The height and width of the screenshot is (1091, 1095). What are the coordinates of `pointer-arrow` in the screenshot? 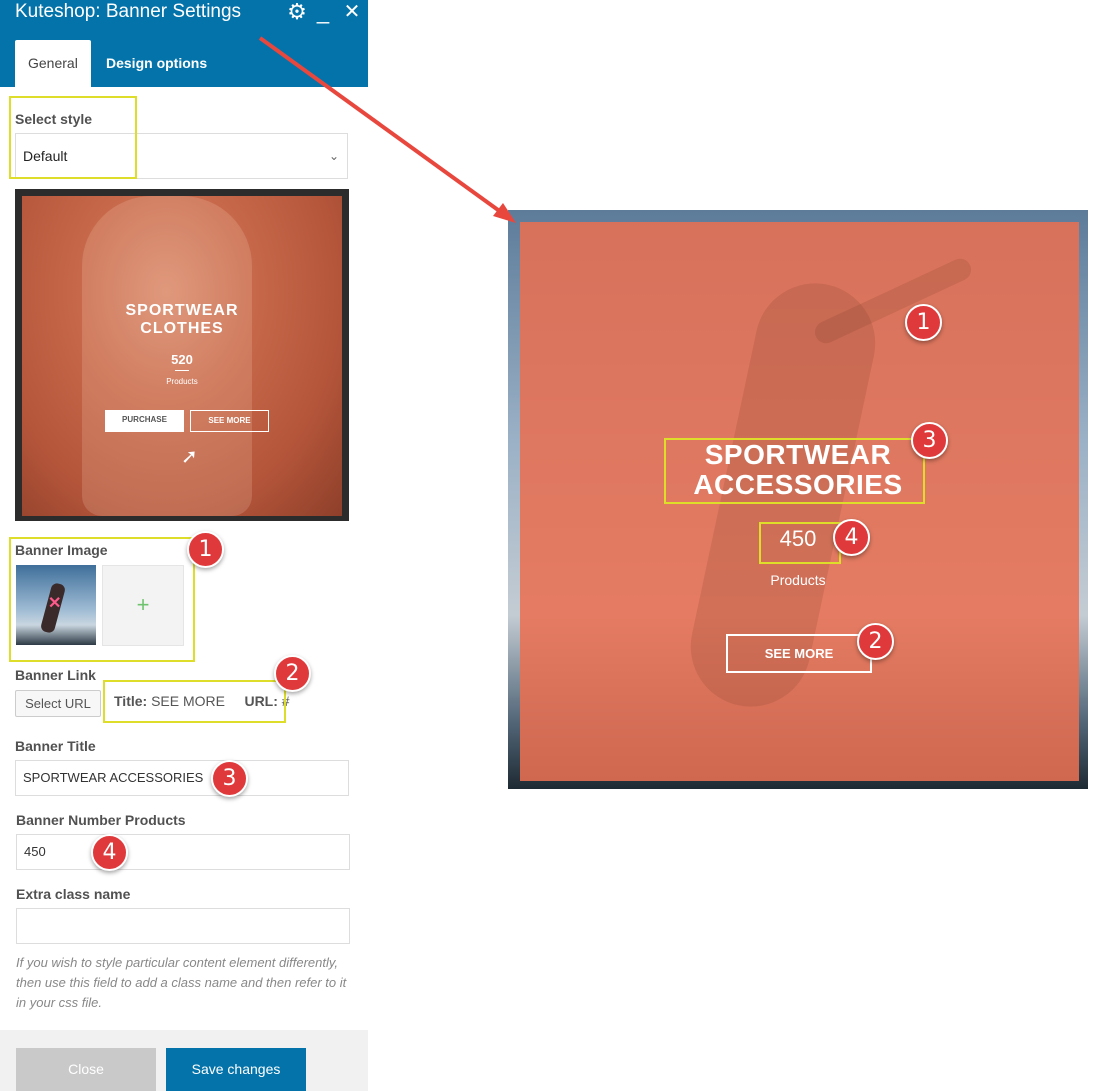 It's located at (387, 129).